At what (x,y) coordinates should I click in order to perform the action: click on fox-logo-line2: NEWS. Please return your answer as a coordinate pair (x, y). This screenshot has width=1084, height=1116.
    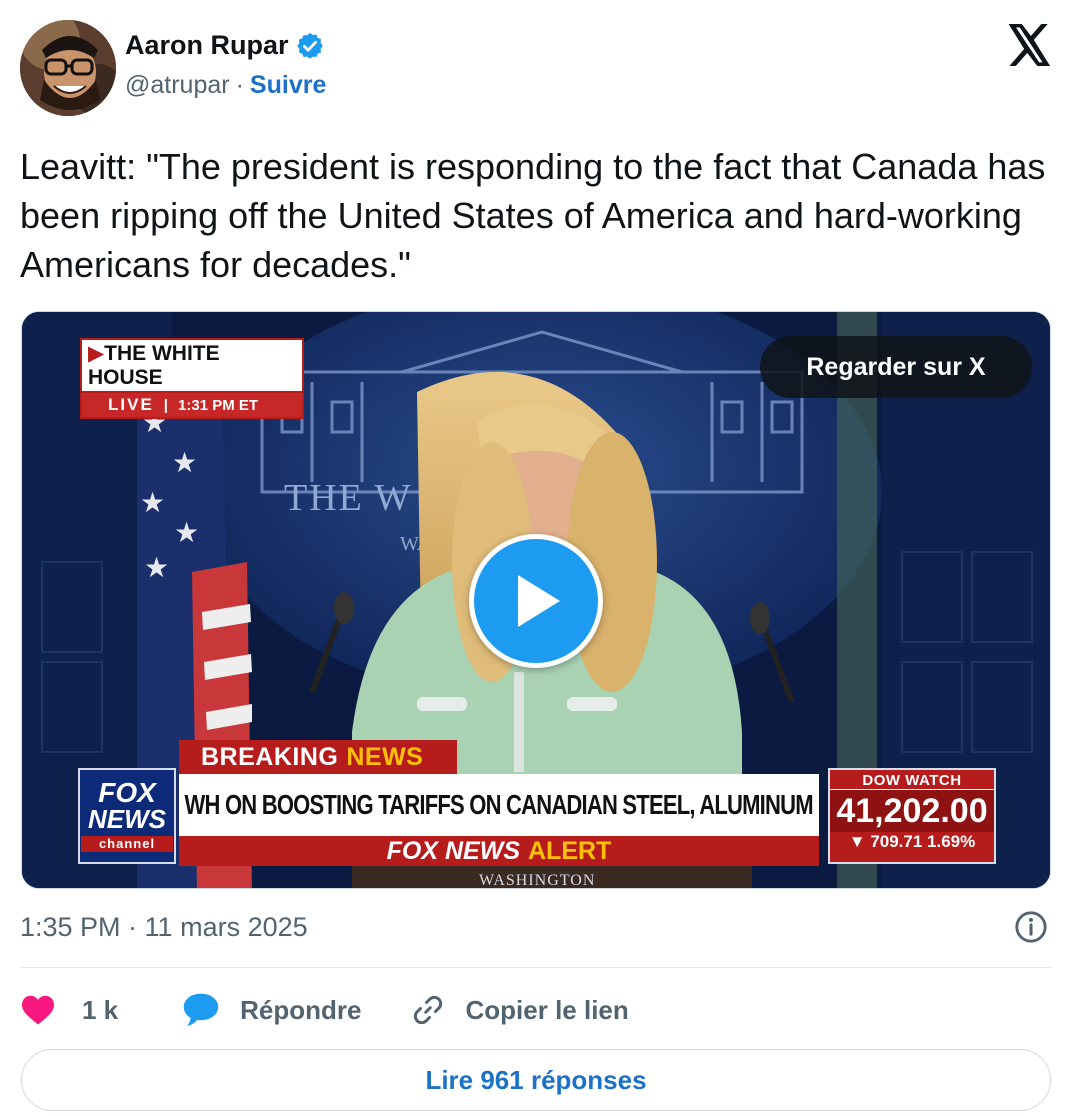
    Looking at the image, I should click on (127, 819).